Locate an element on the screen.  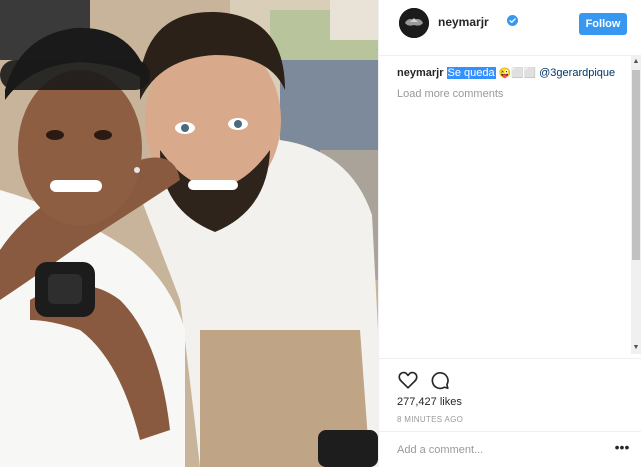
more-options-button: ••• is located at coordinates (622, 449).